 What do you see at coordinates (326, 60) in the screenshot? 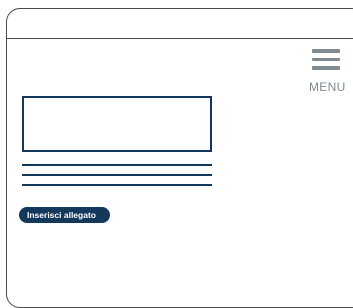
I see `hamburger-menu-icon` at bounding box center [326, 60].